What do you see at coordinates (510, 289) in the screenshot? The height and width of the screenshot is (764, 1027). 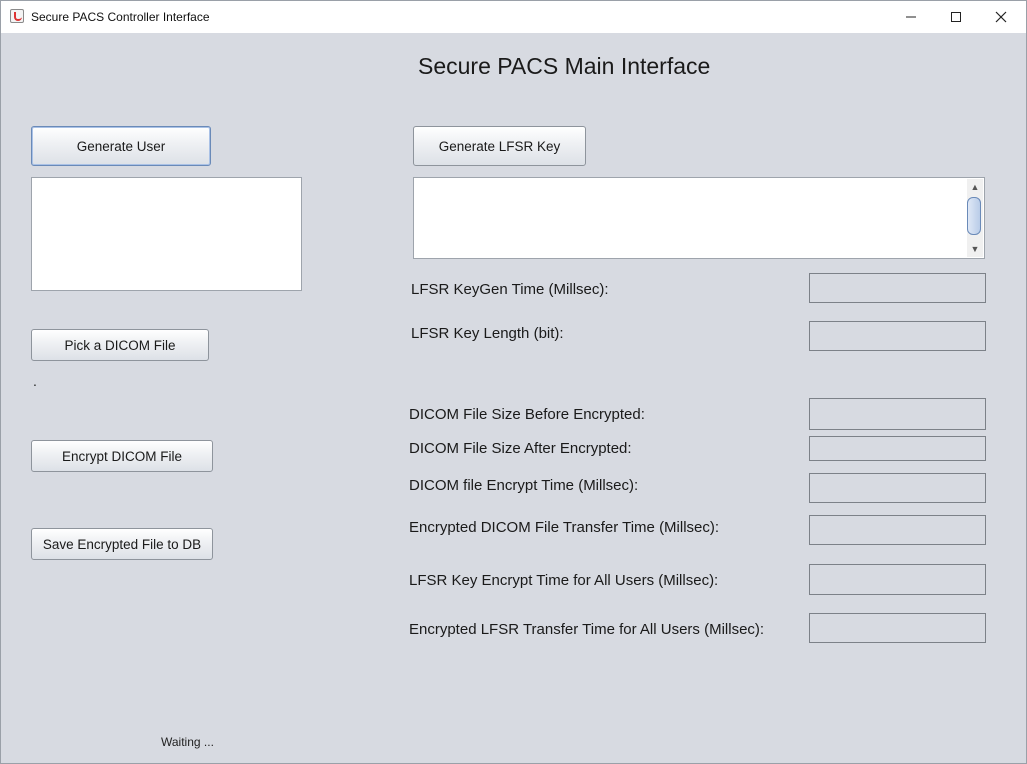 I see `lfsr-keygen-time-label: LFSR KeyGen Time (Millsec):` at bounding box center [510, 289].